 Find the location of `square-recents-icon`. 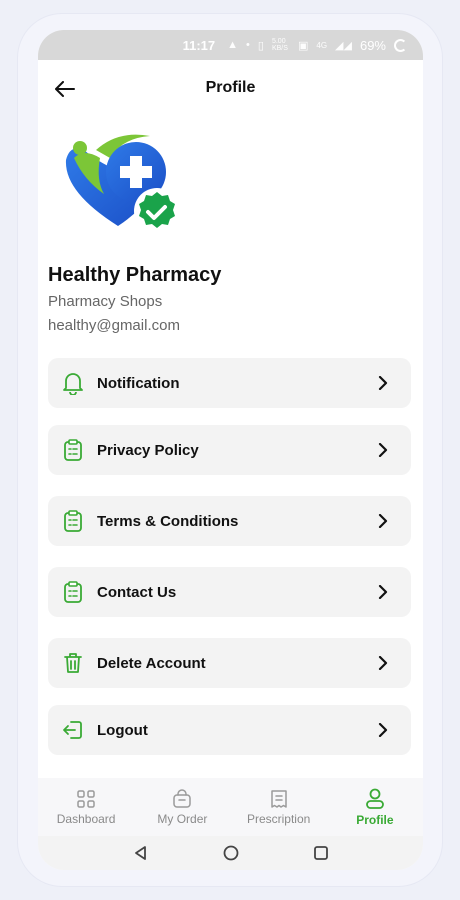

square-recents-icon is located at coordinates (320, 853).